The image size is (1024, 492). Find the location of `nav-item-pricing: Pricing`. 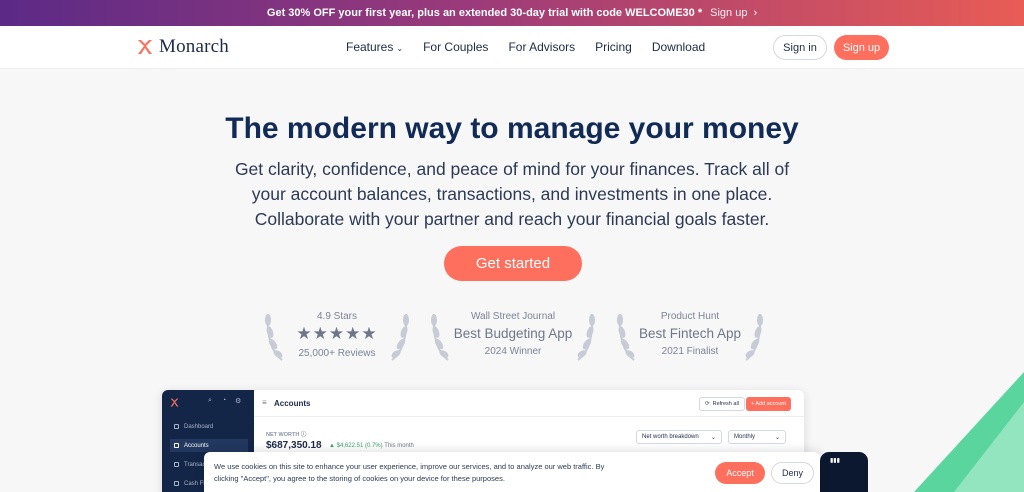

nav-item-pricing: Pricing is located at coordinates (613, 47).